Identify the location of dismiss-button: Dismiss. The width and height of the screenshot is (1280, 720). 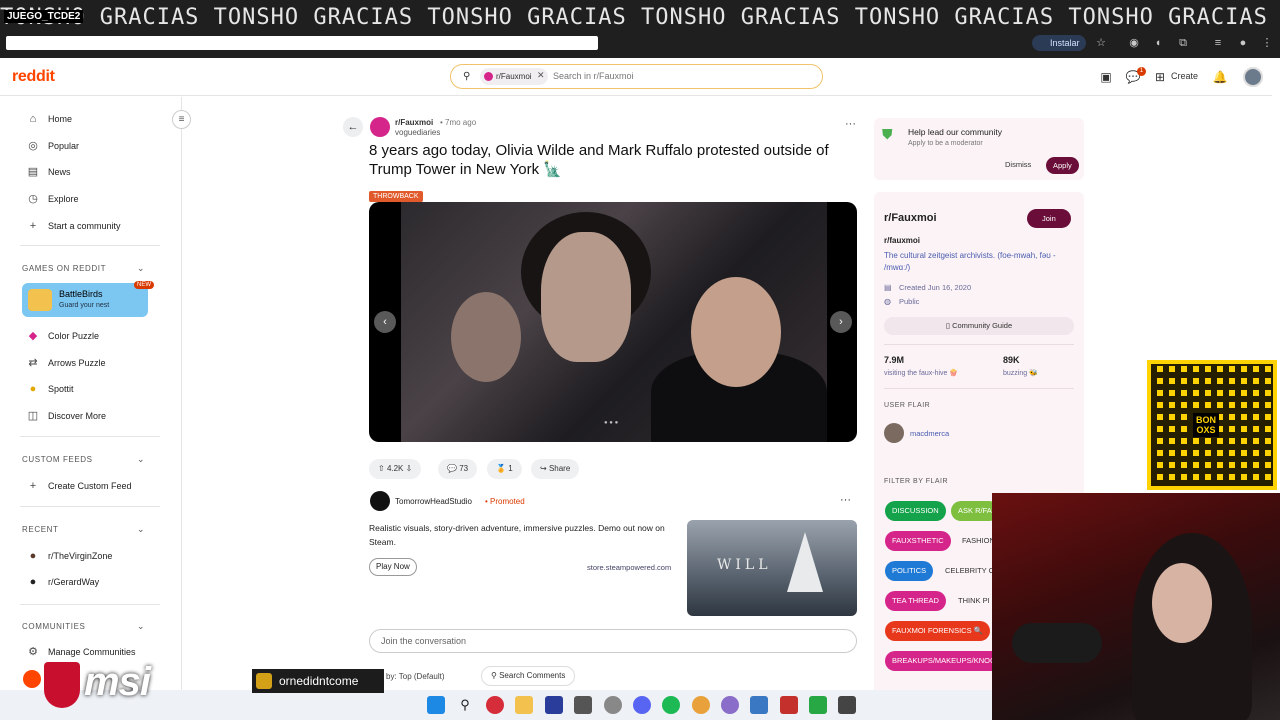
(1018, 164).